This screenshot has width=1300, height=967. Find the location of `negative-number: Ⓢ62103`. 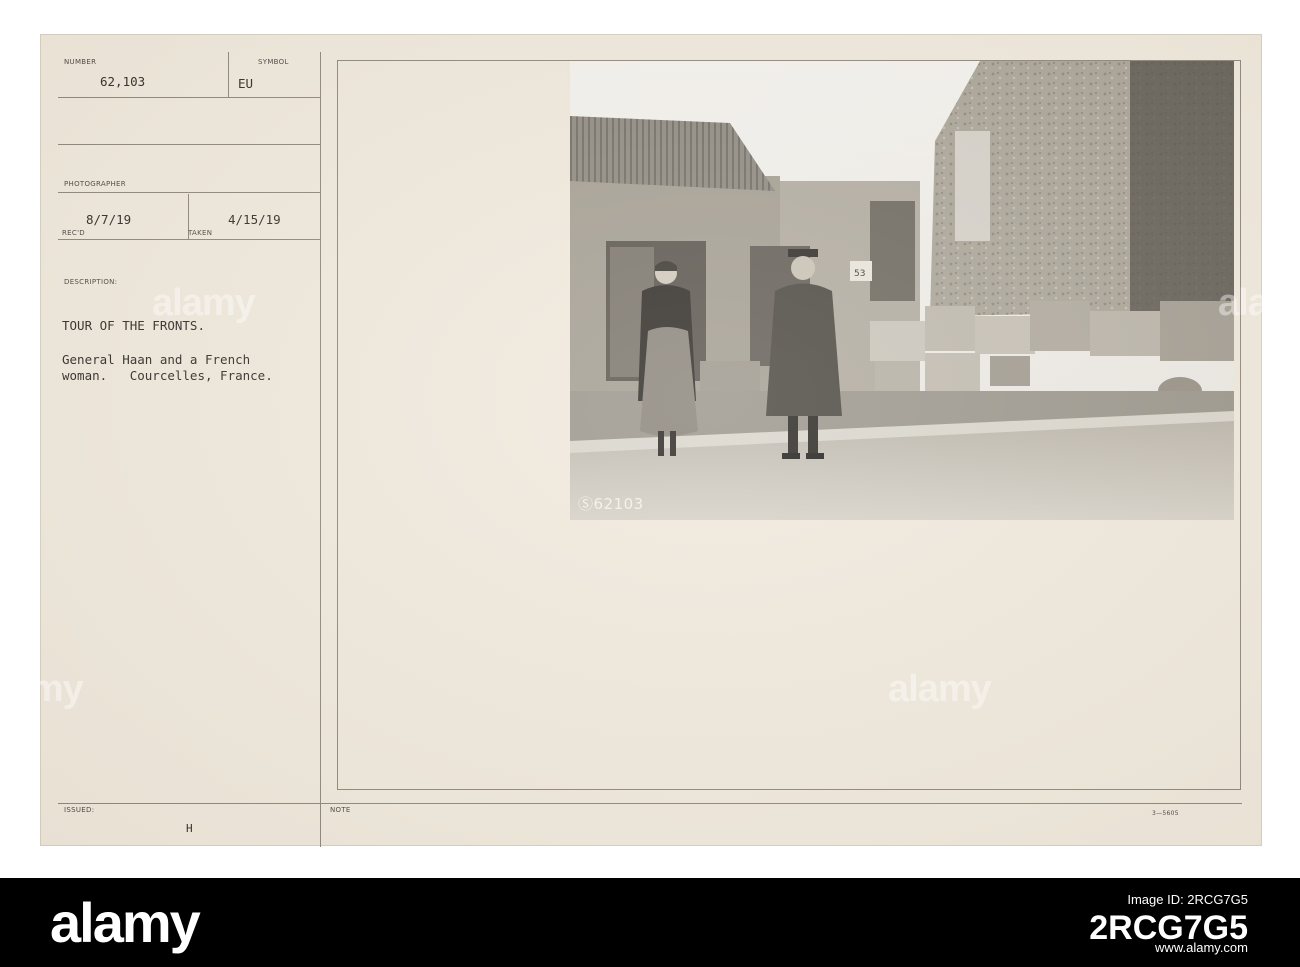

negative-number: Ⓢ62103 is located at coordinates (611, 504).